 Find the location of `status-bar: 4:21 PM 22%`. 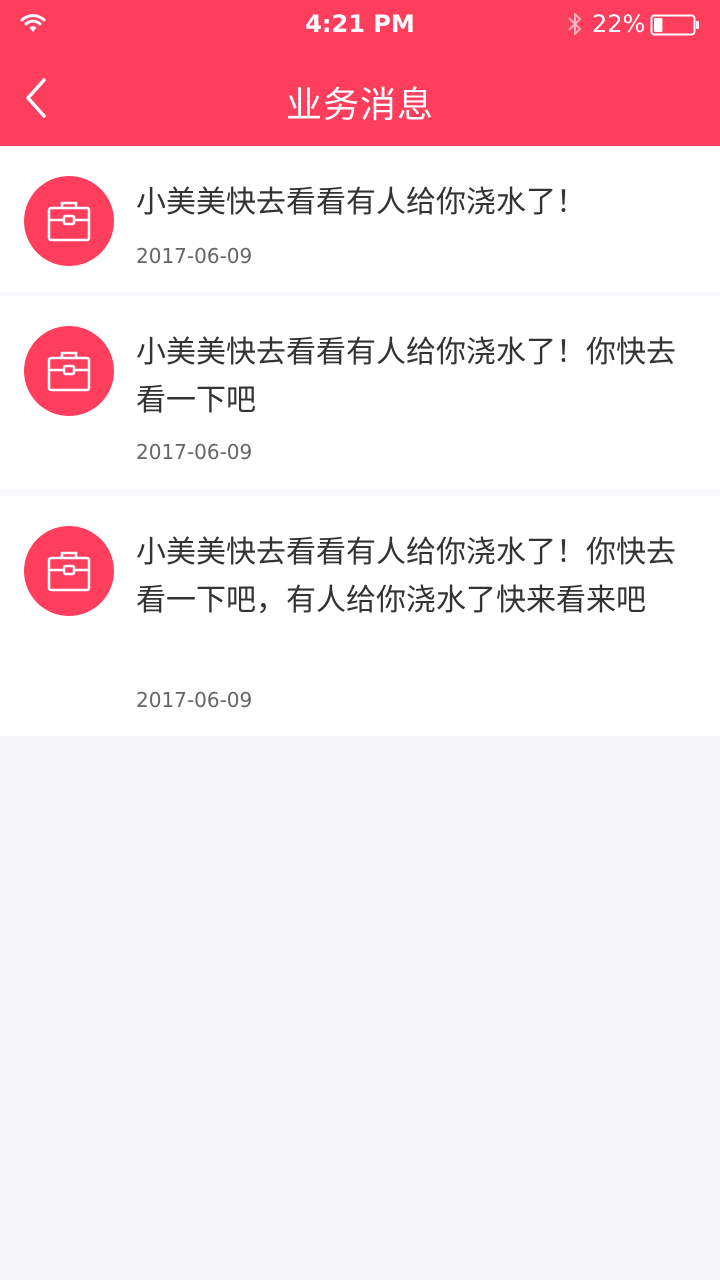

status-bar: 4:21 PM 22% is located at coordinates (360, 24).